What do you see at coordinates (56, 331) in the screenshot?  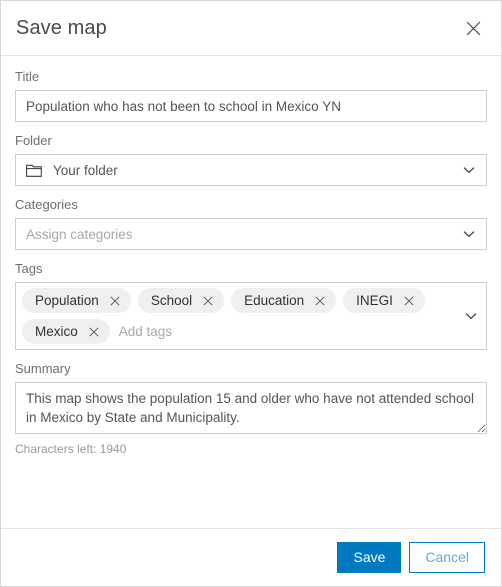 I see `tag-chip-label: Mexico` at bounding box center [56, 331].